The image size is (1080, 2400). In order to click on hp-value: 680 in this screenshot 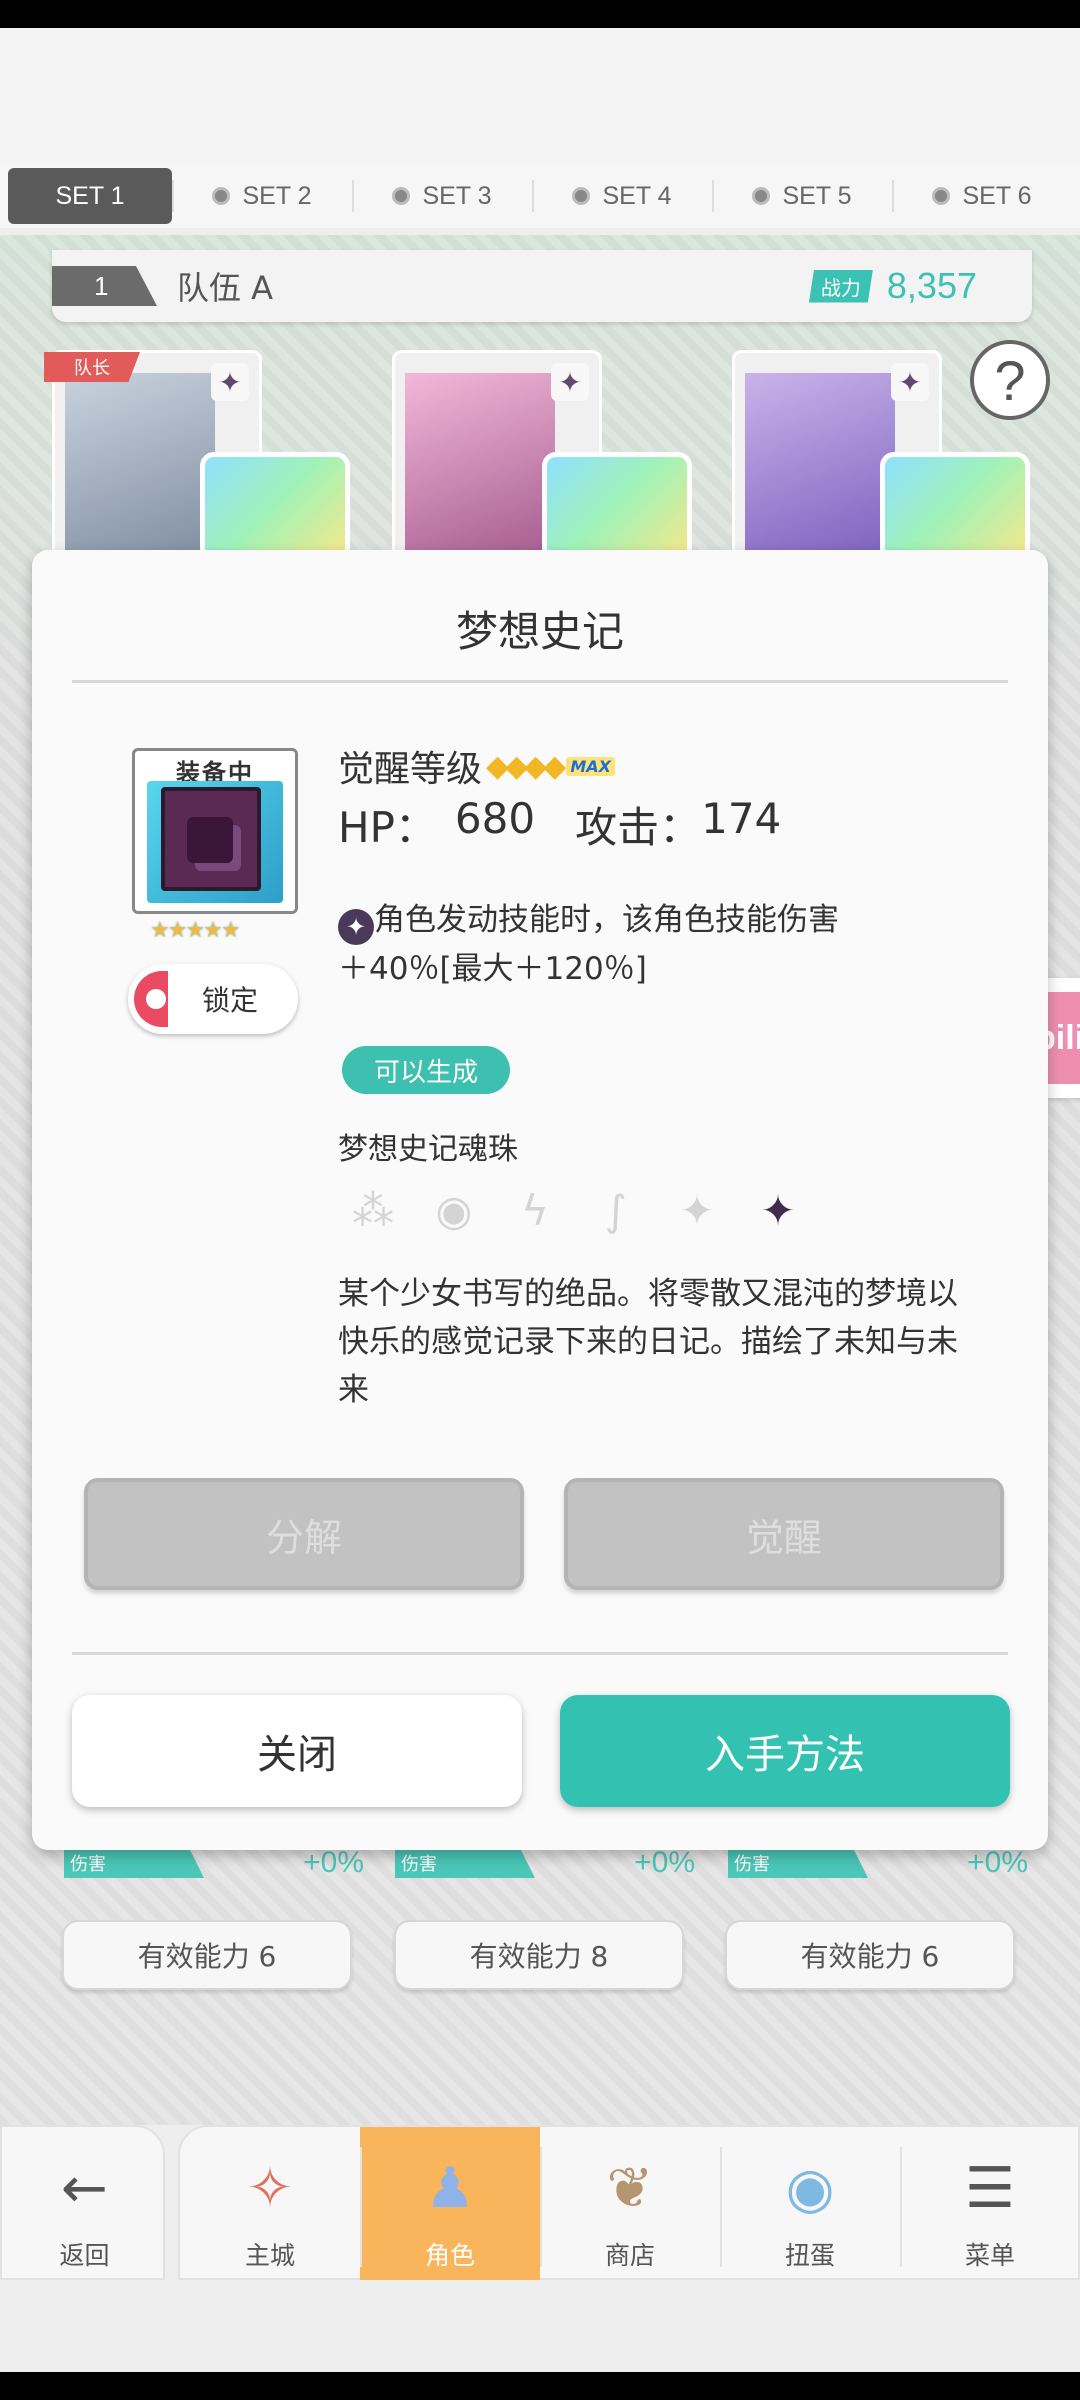, I will do `click(495, 818)`.